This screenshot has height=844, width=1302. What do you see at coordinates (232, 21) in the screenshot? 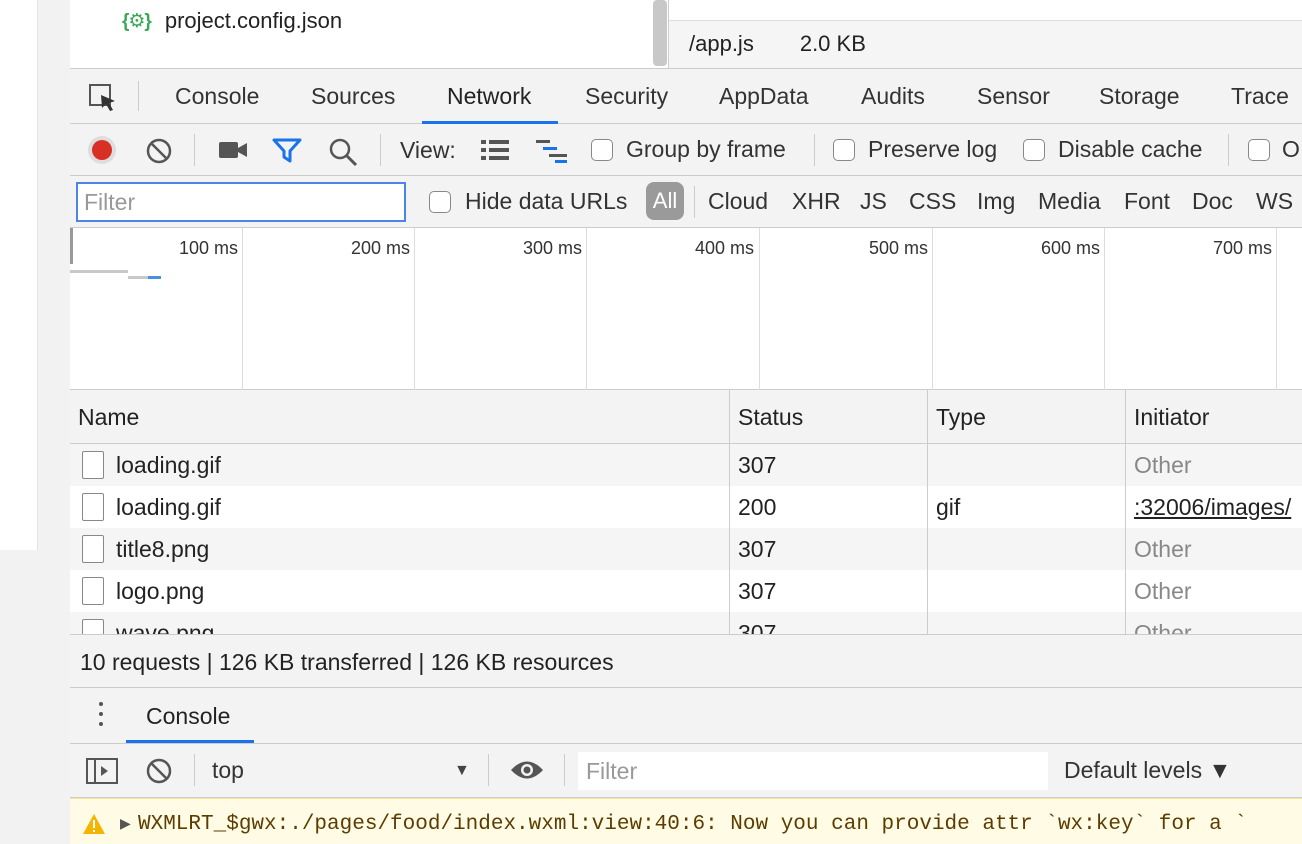
I see `file-tree-item: {⚙} project.config.json` at bounding box center [232, 21].